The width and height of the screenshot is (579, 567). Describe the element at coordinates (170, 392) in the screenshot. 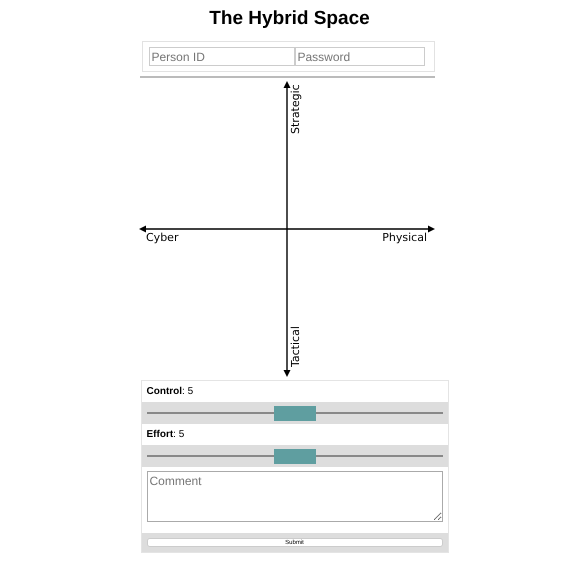

I see `slider-label: Control: 5` at that location.